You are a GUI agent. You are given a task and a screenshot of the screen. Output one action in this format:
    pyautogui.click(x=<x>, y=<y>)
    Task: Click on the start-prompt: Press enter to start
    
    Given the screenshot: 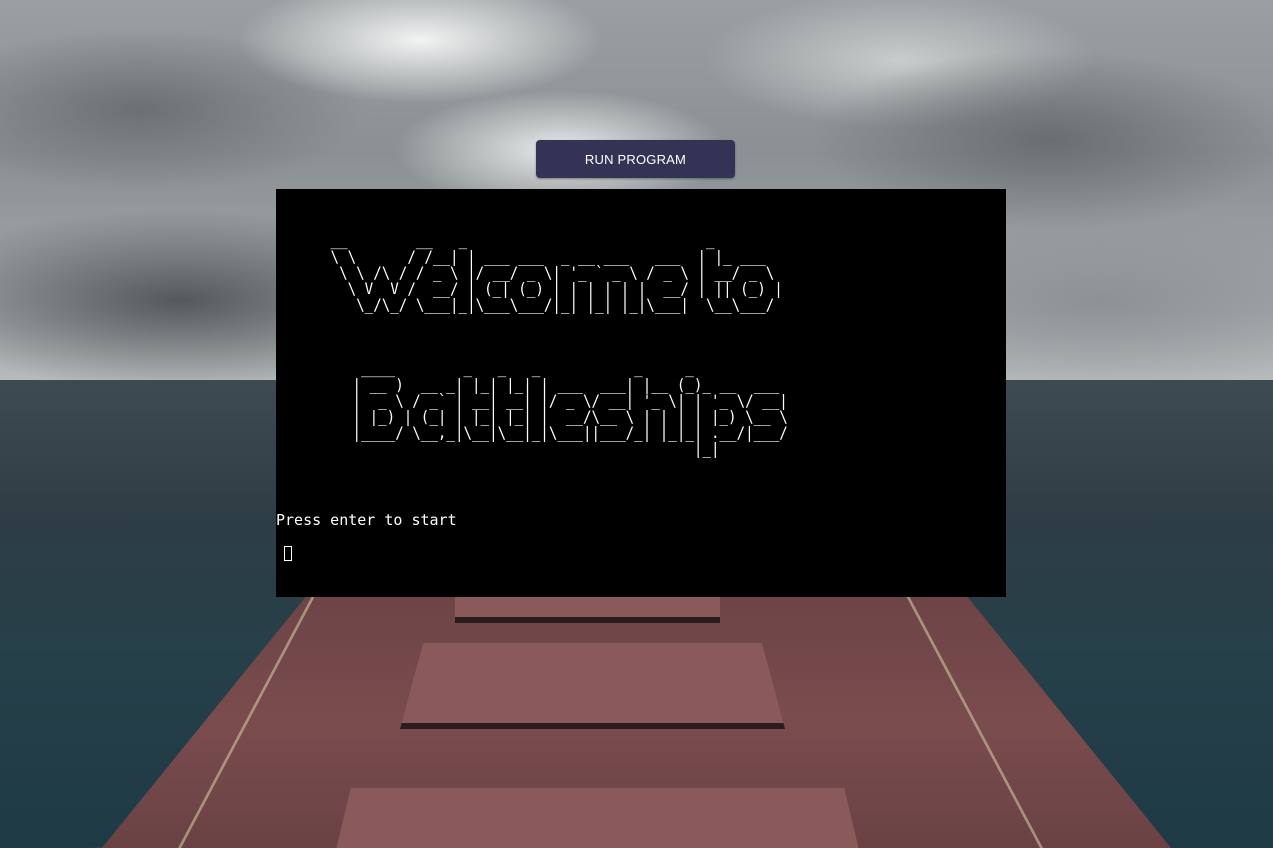 What is the action you would take?
    pyautogui.click(x=366, y=520)
    